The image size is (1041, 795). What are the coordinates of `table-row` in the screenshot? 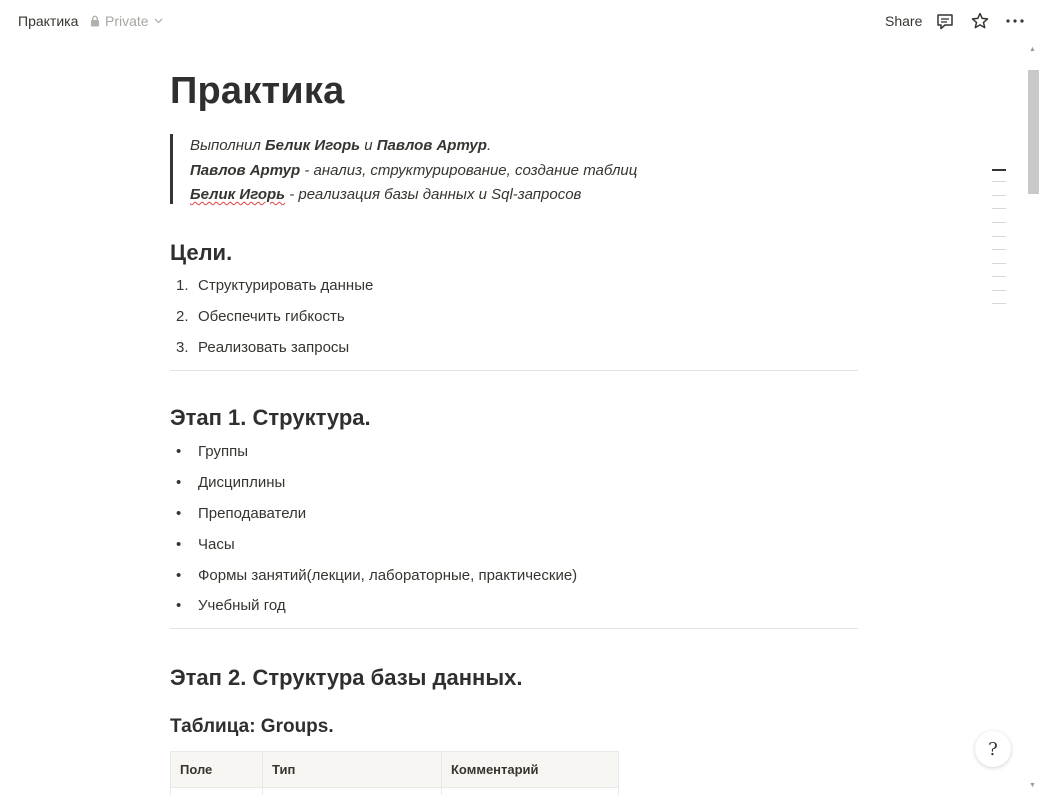 It's located at (394, 791).